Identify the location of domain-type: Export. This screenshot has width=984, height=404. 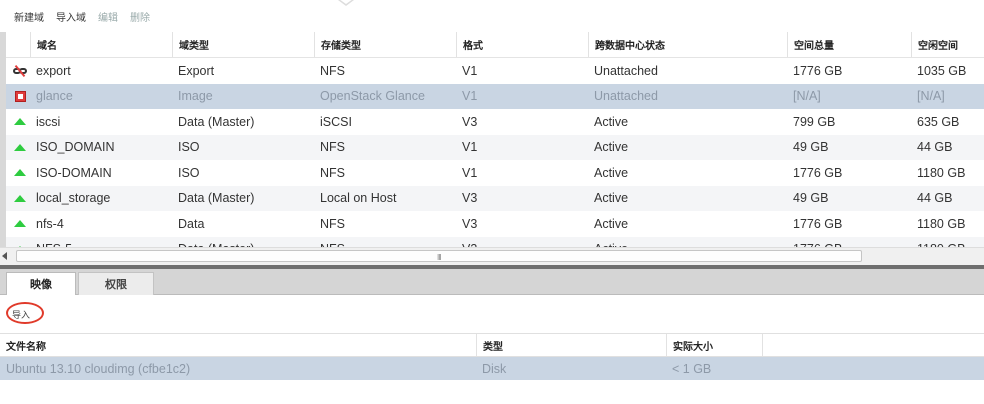
(196, 70).